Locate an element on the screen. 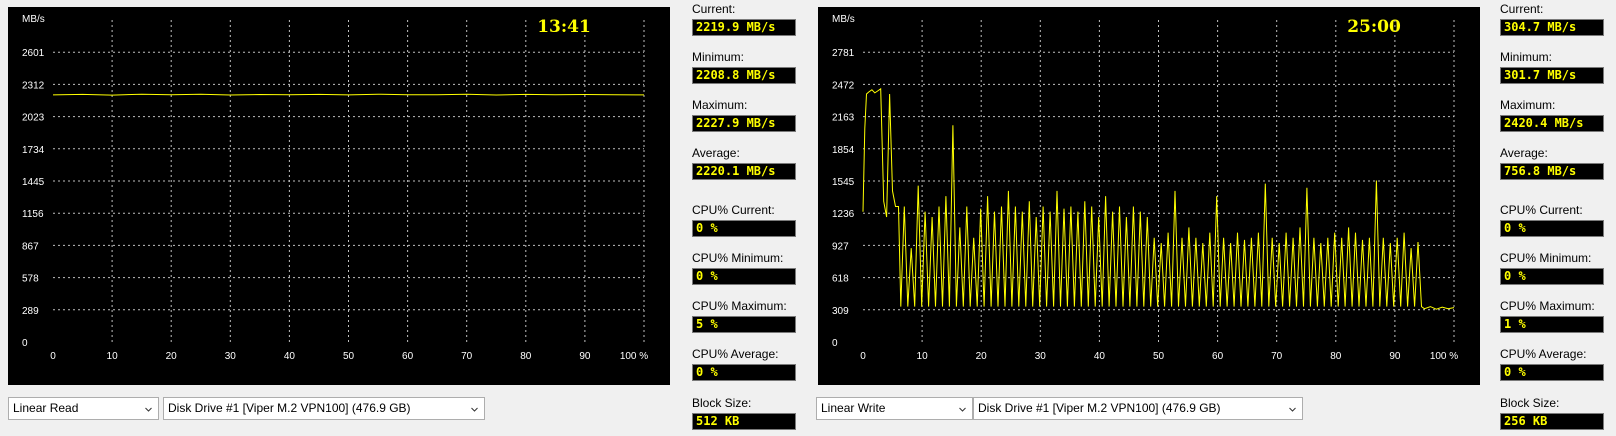  stat-value-average: 2220.1 MB/s is located at coordinates (744, 171).